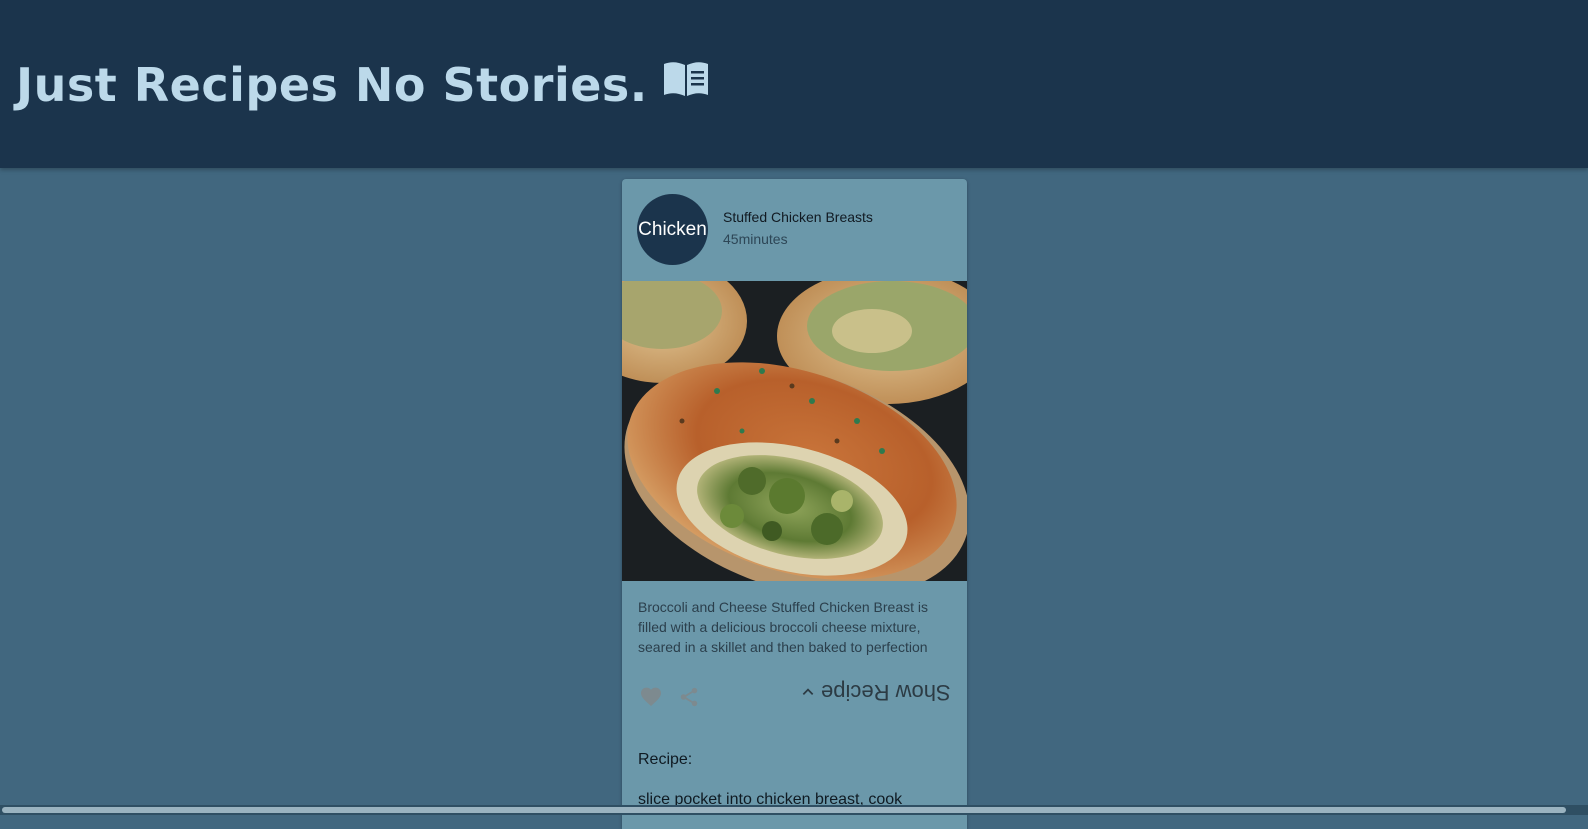  Describe the element at coordinates (798, 217) in the screenshot. I see `recipe-title: Stuffed Chicken Breasts` at that location.